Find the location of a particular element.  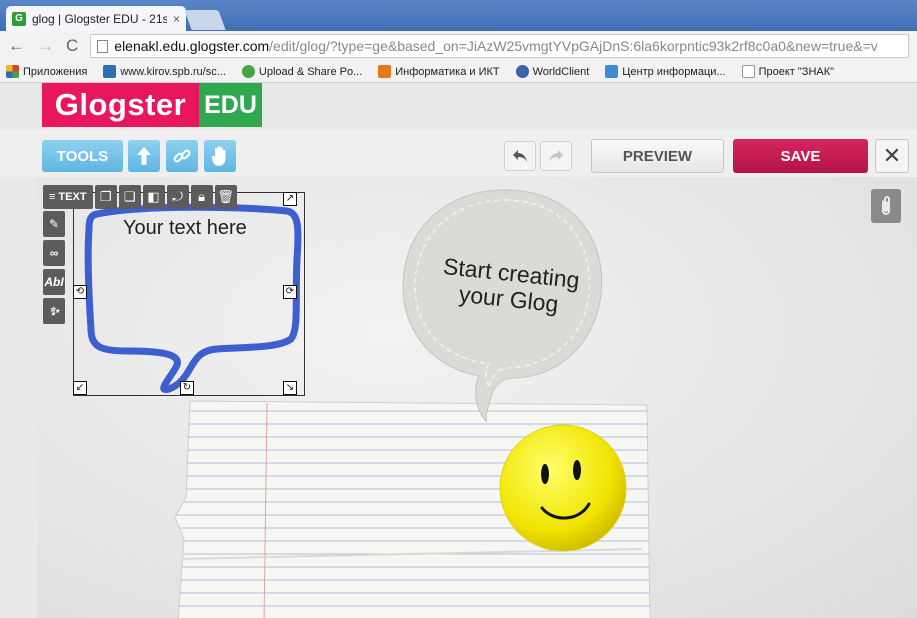

paperclip-icon is located at coordinates (886, 206).